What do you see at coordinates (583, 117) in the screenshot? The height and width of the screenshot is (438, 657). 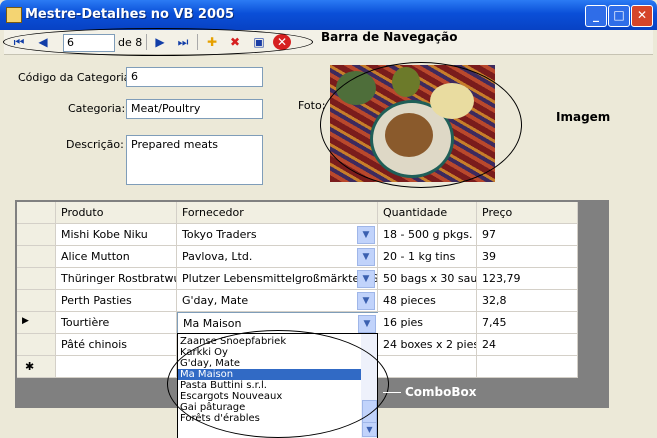 I see `image-annotation-label: Imagem` at bounding box center [583, 117].